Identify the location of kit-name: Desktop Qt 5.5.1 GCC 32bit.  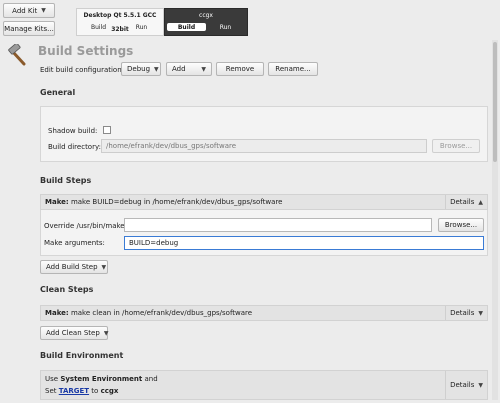
(120, 22).